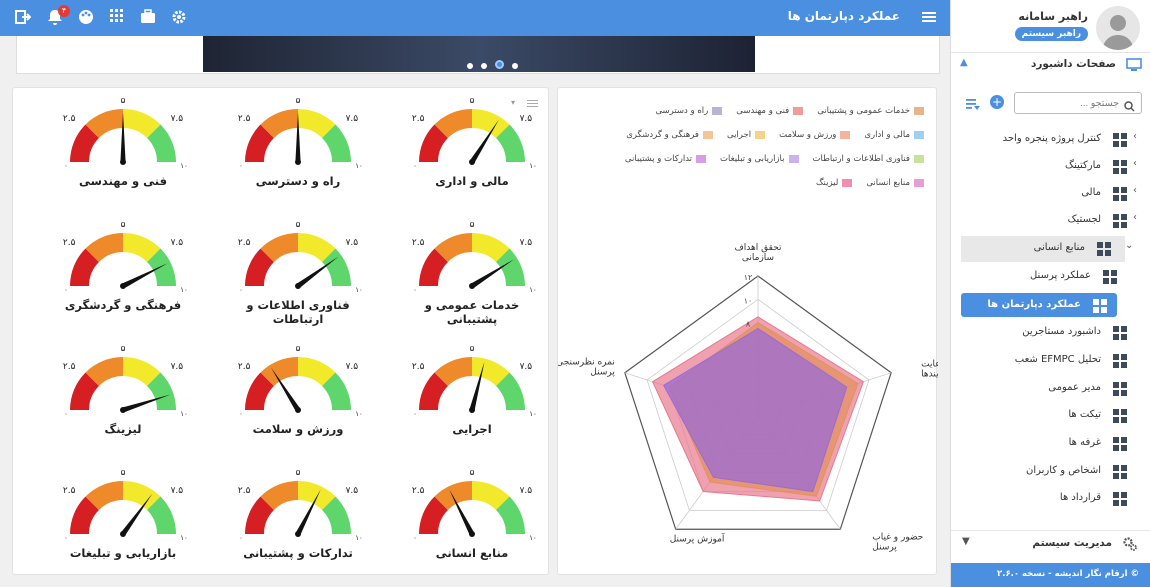  I want to click on search-input, so click(1071, 103).